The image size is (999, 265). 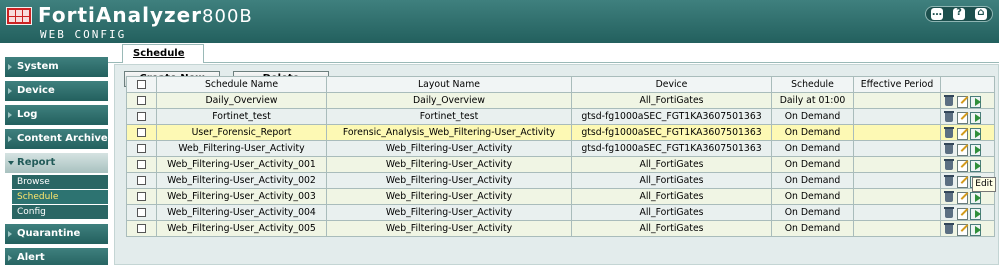 What do you see at coordinates (227, 16) in the screenshot?
I see `product-model: 800B` at bounding box center [227, 16].